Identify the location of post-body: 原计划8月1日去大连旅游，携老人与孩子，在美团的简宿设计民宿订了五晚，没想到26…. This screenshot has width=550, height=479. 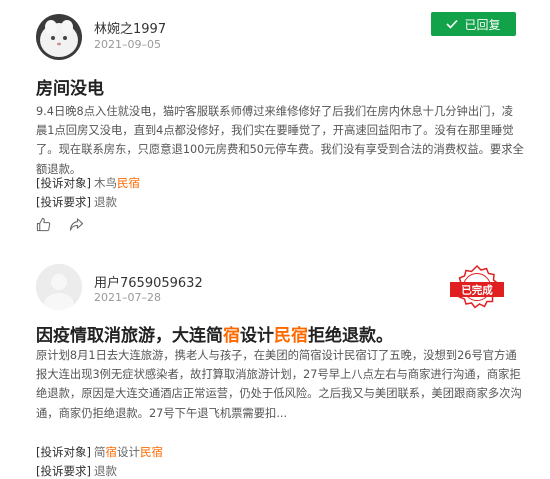
(280, 384).